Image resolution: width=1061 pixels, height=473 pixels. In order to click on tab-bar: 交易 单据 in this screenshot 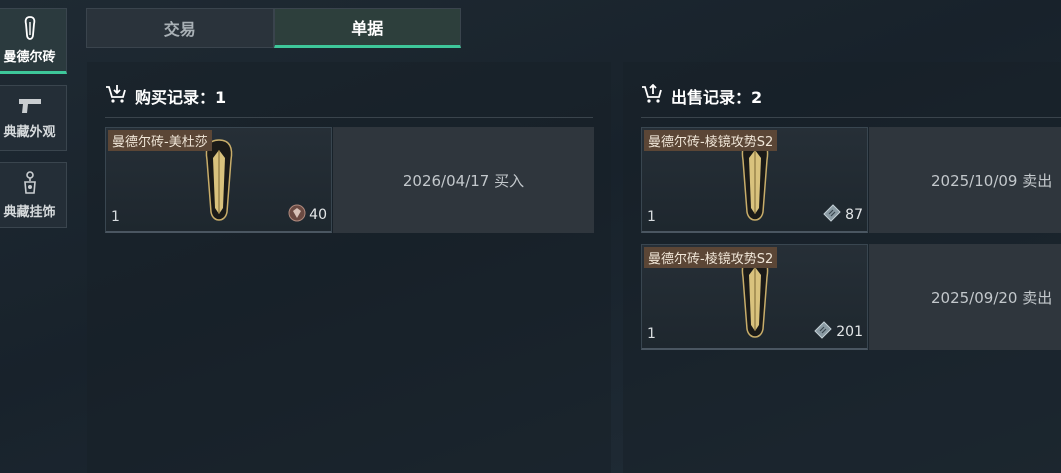, I will do `click(273, 28)`.